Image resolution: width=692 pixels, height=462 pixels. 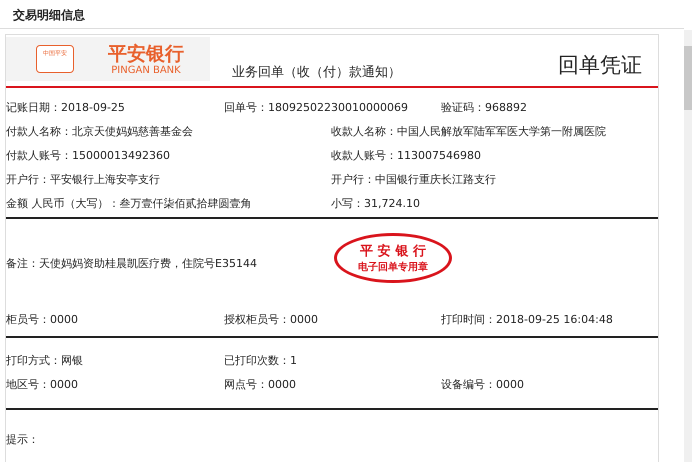 What do you see at coordinates (260, 384) in the screenshot?
I see `field-text: 网点号：0000` at bounding box center [260, 384].